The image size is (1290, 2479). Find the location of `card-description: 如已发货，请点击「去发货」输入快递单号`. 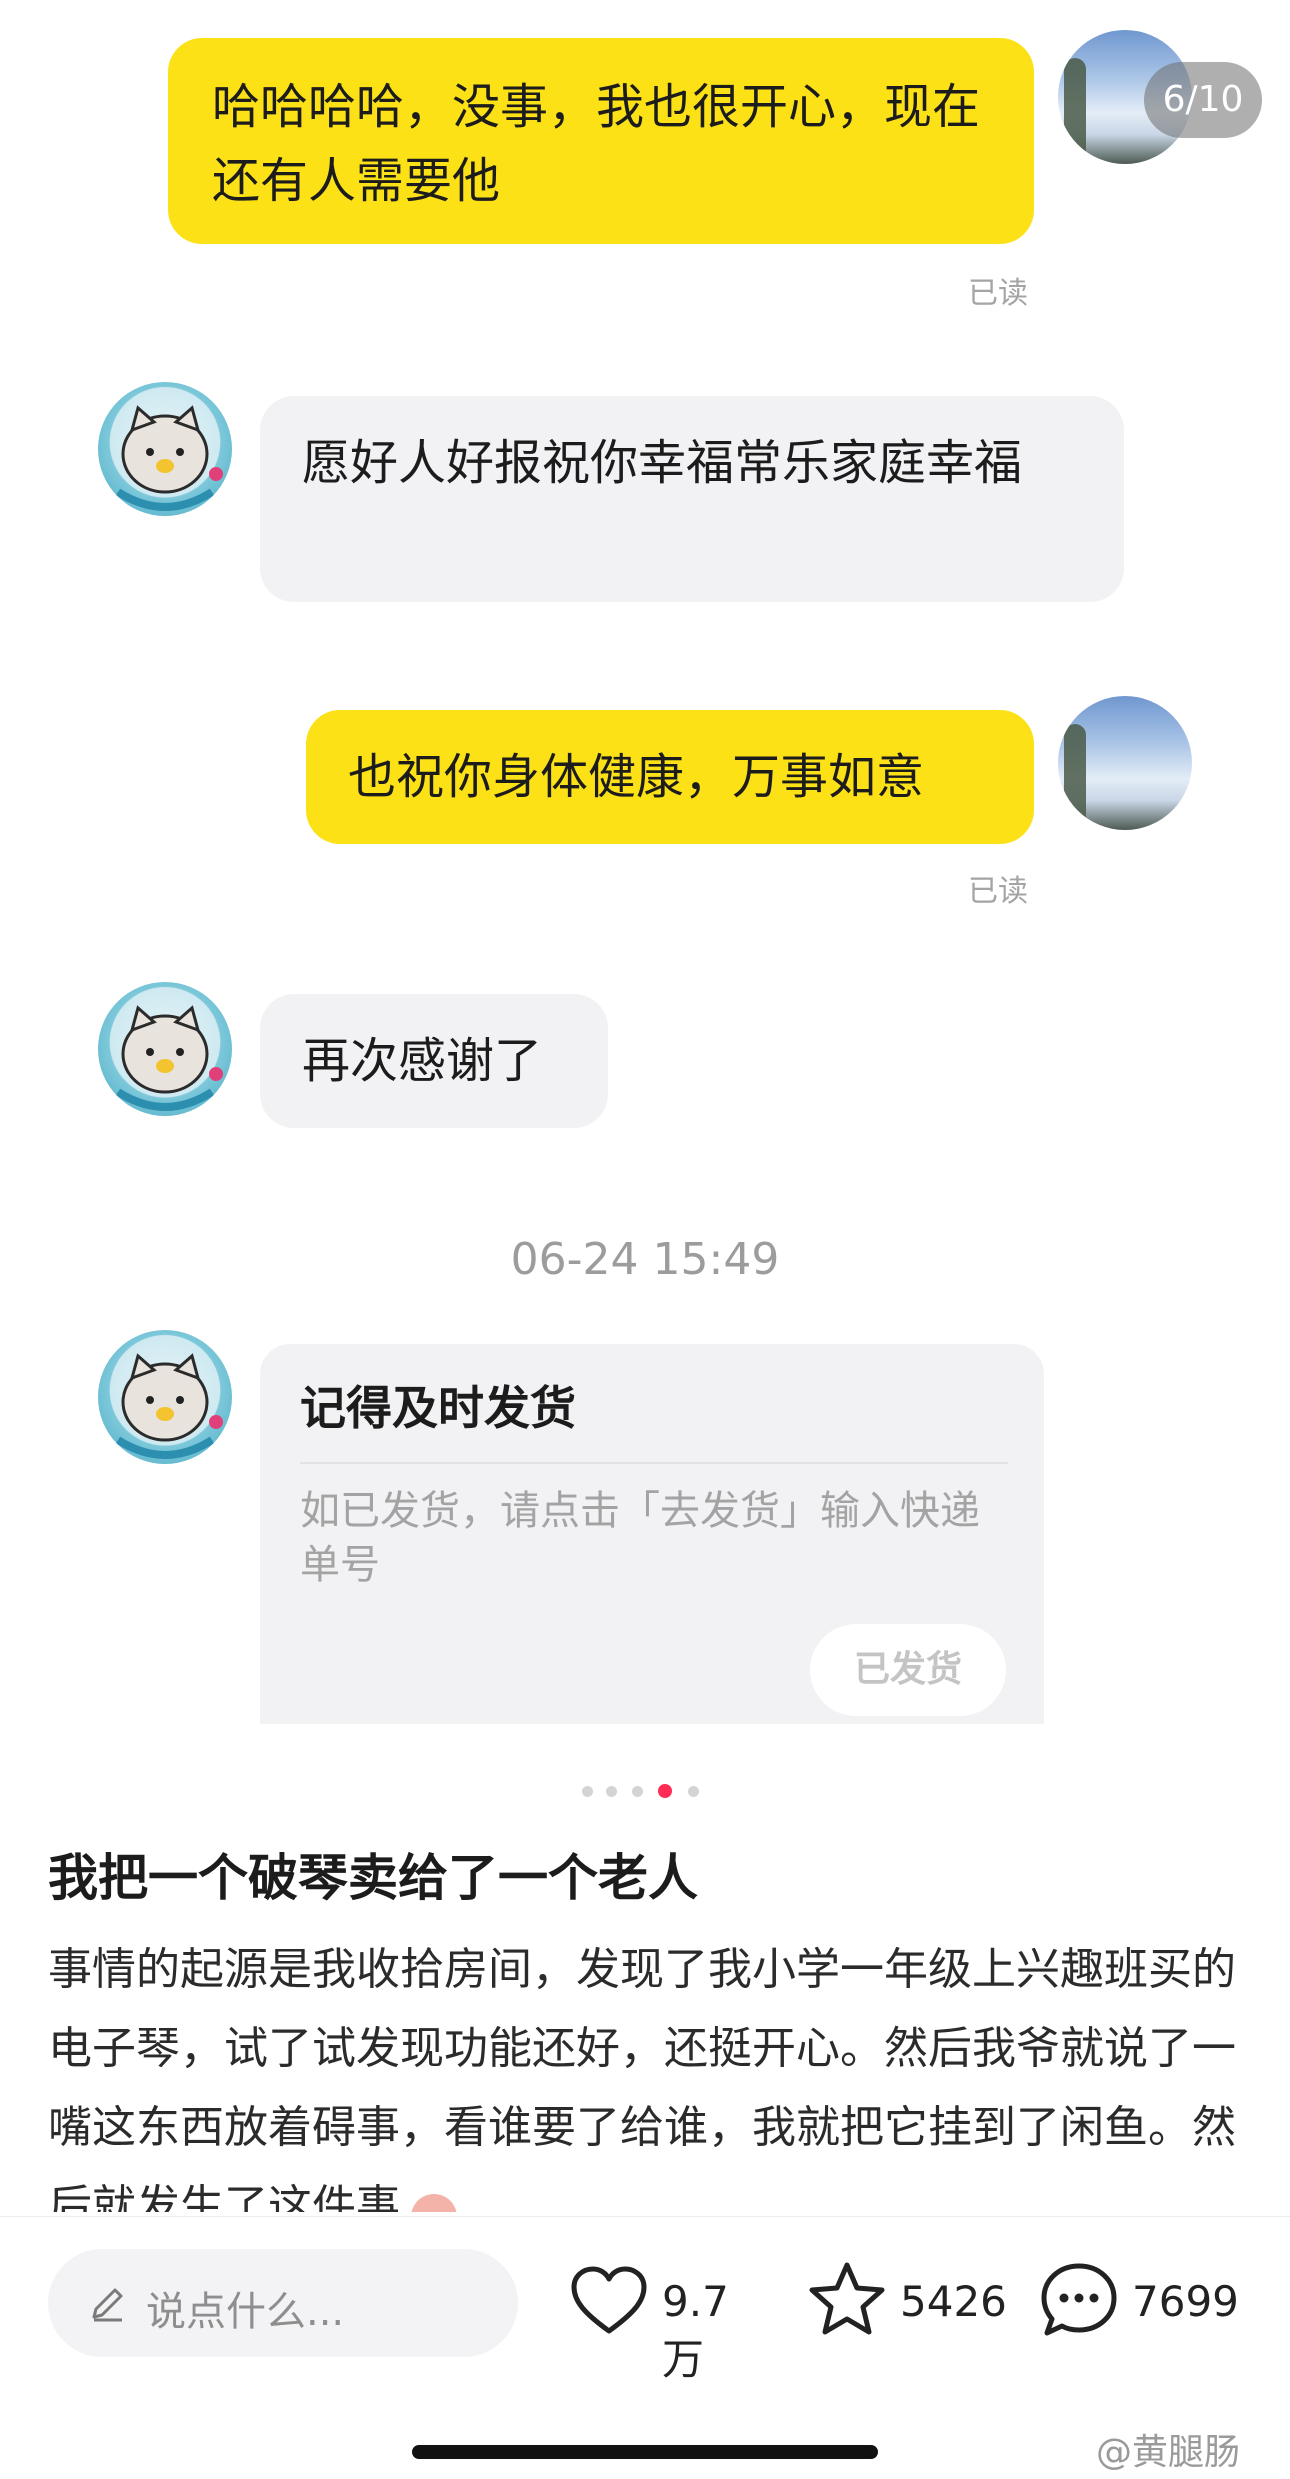

card-description: 如已发货，请点击「去发货」输入快递单号 is located at coordinates (640, 1538).